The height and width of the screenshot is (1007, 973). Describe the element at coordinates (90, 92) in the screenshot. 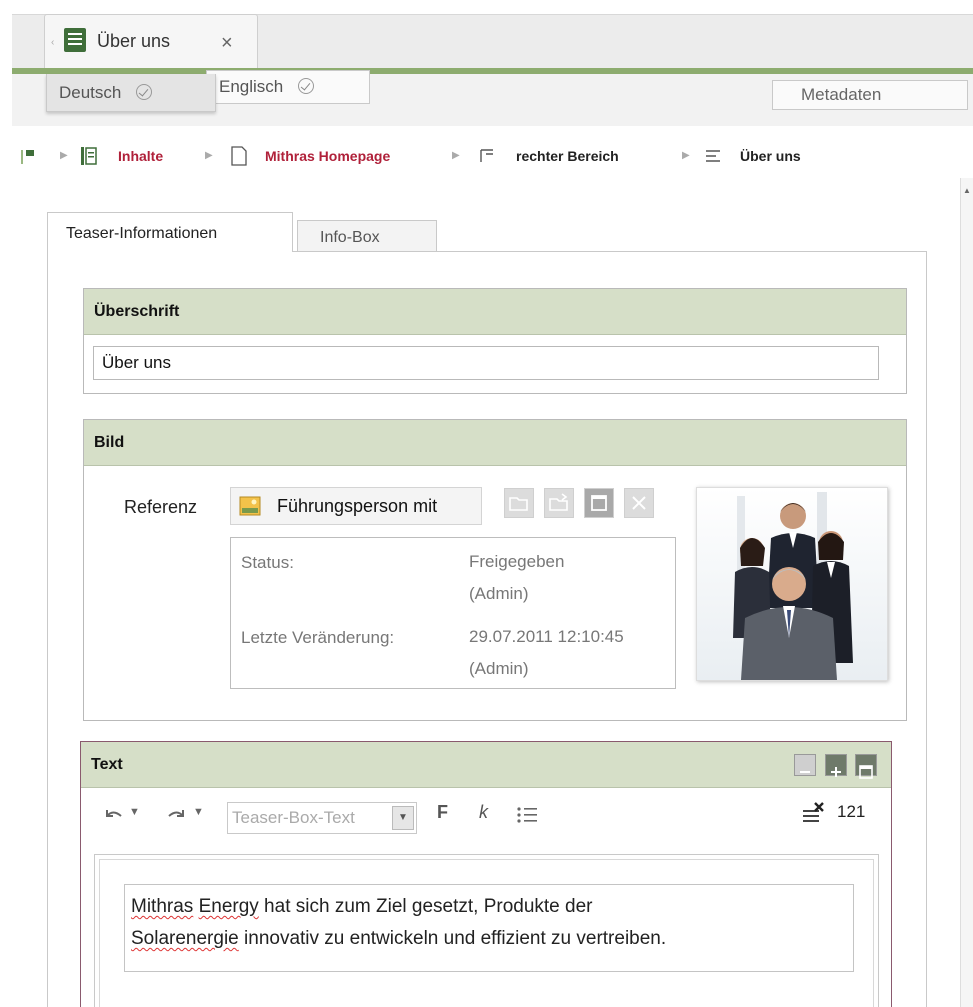

I see `language-label: Deutsch` at that location.